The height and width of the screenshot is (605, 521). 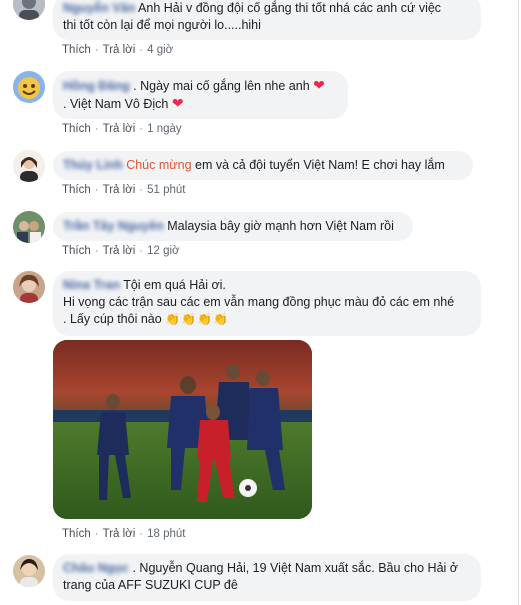 What do you see at coordinates (99, 8) in the screenshot?
I see `commenter-name: Nguyễn Văn` at bounding box center [99, 8].